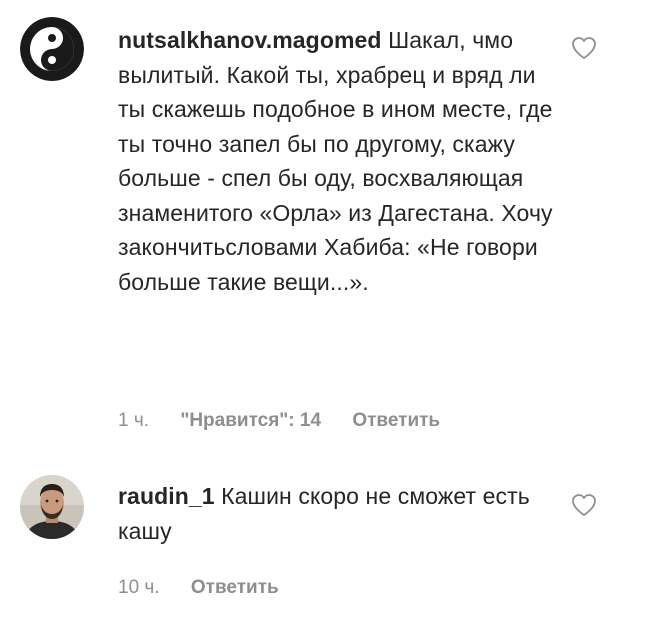 This screenshot has height=640, width=664. Describe the element at coordinates (250, 420) in the screenshot. I see `likes-count: "Нравится": 14` at that location.